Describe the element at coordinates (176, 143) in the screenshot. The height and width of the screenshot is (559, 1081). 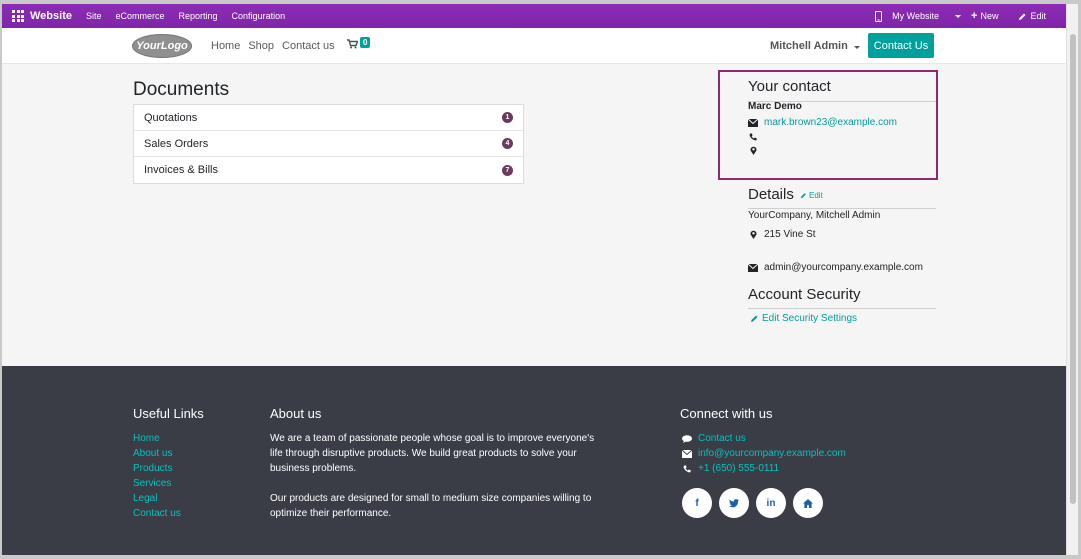
I see `document-label: Sales Orders` at that location.